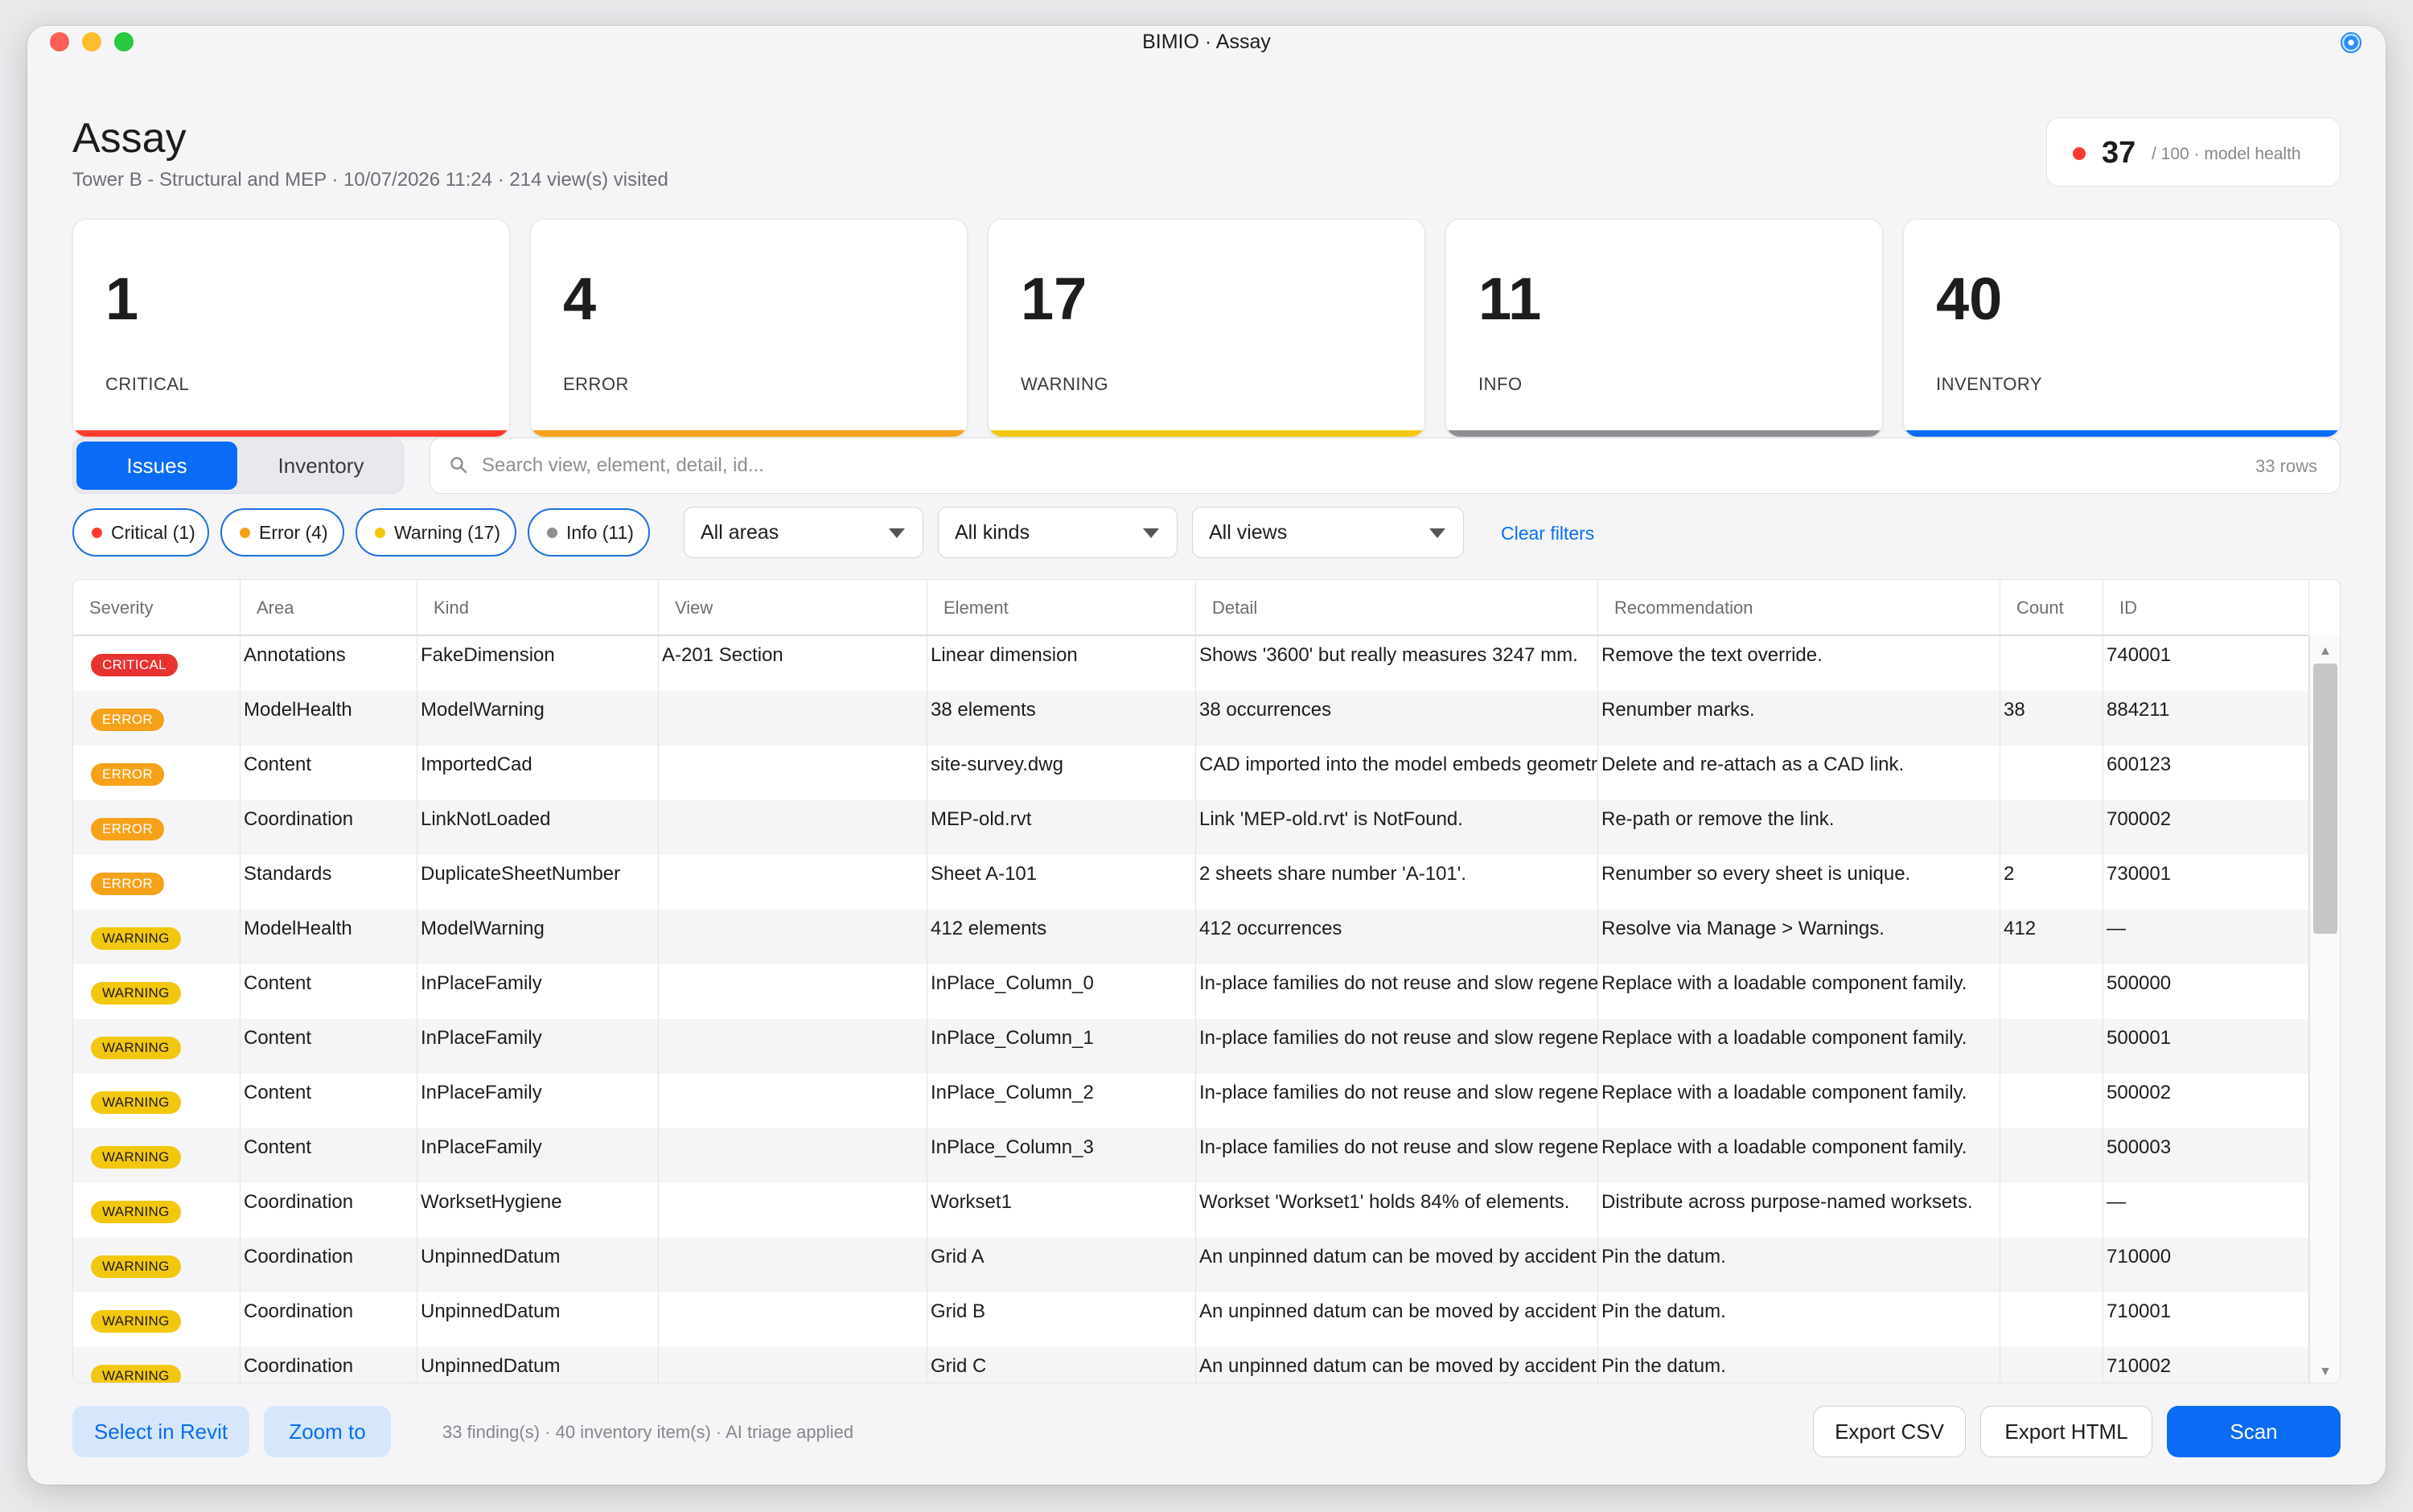 This screenshot has width=2413, height=1512. I want to click on cell-area: ModelHealth, so click(328, 719).